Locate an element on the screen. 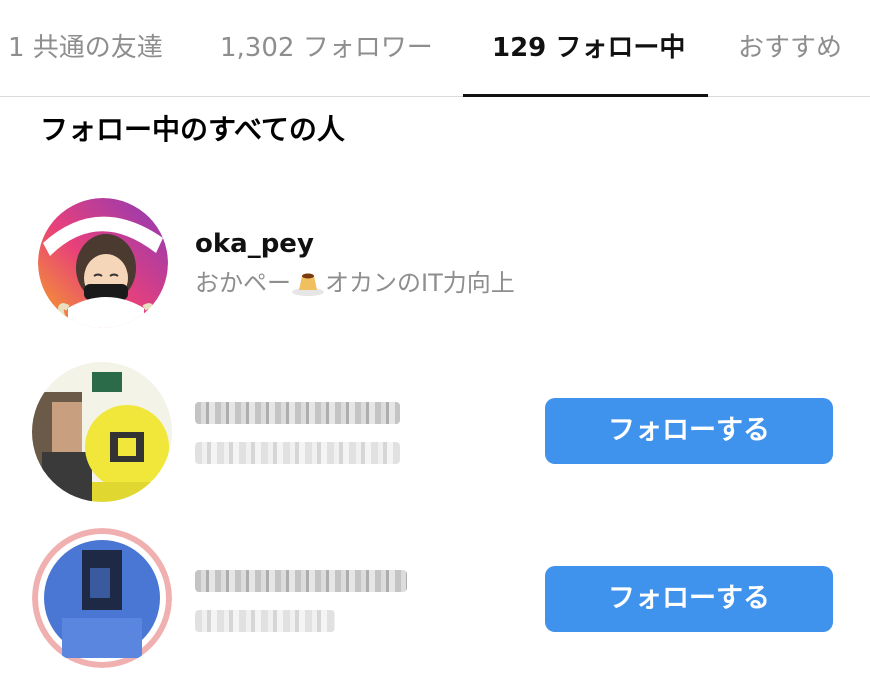 This screenshot has height=687, width=870. tab-bar: 1 共通の友達 1,302 フォロワー 129 フォロー中 おすすめ is located at coordinates (435, 48).